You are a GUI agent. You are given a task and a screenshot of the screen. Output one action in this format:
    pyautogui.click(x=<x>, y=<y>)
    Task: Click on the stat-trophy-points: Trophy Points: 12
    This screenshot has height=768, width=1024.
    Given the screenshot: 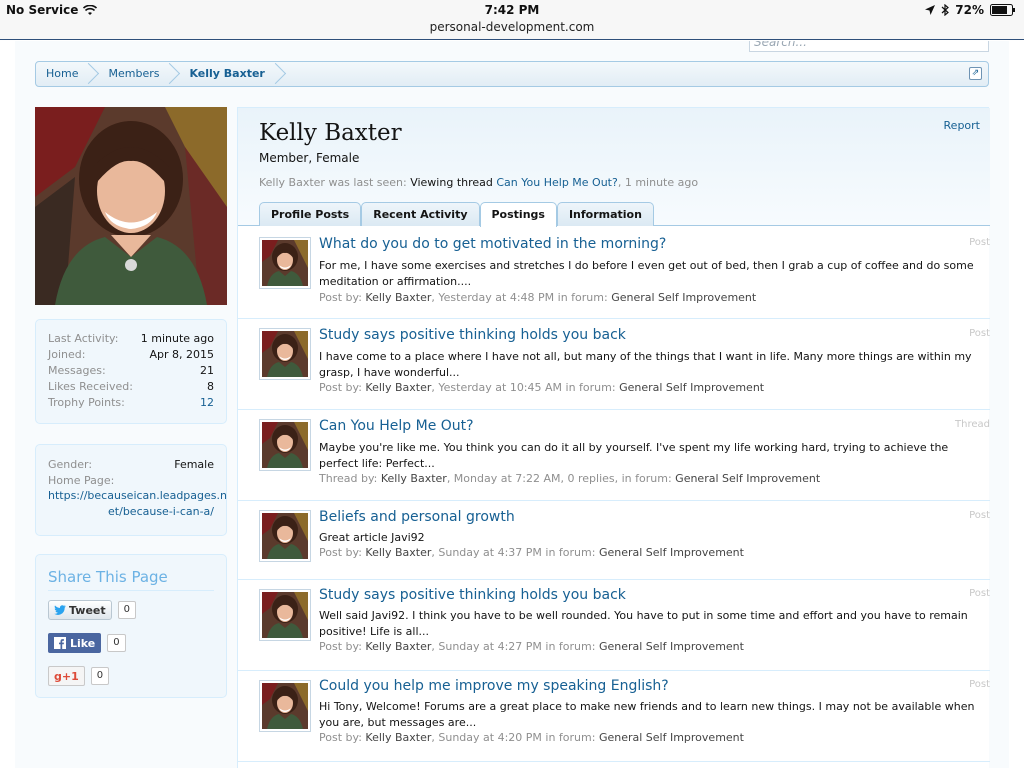 What is the action you would take?
    pyautogui.click(x=131, y=404)
    